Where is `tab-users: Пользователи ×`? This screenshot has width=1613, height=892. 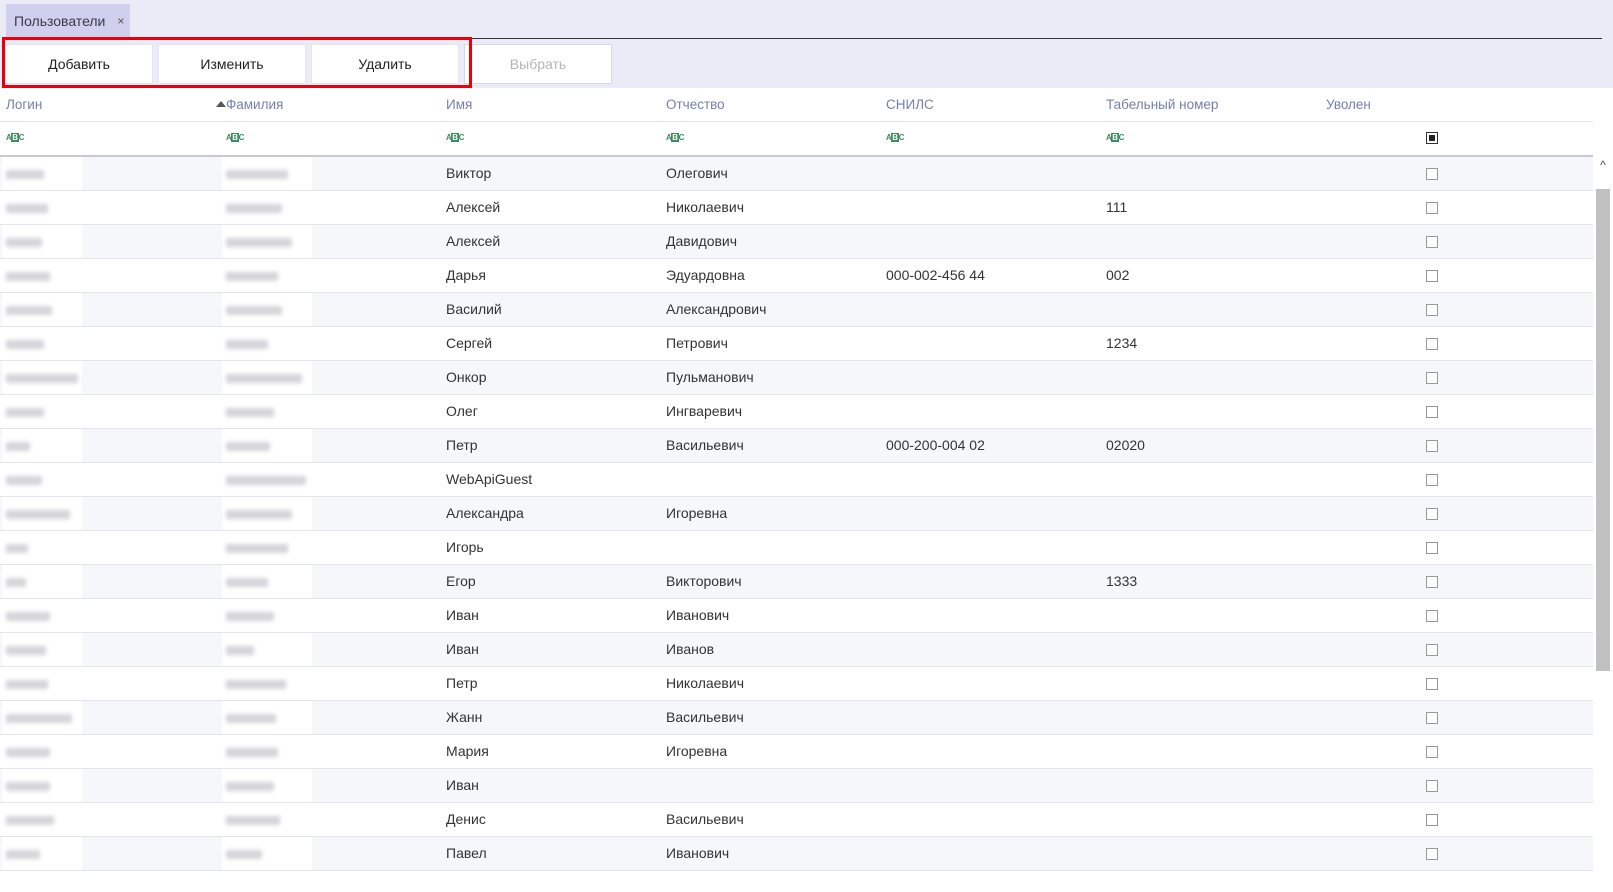
tab-users: Пользователи × is located at coordinates (68, 21).